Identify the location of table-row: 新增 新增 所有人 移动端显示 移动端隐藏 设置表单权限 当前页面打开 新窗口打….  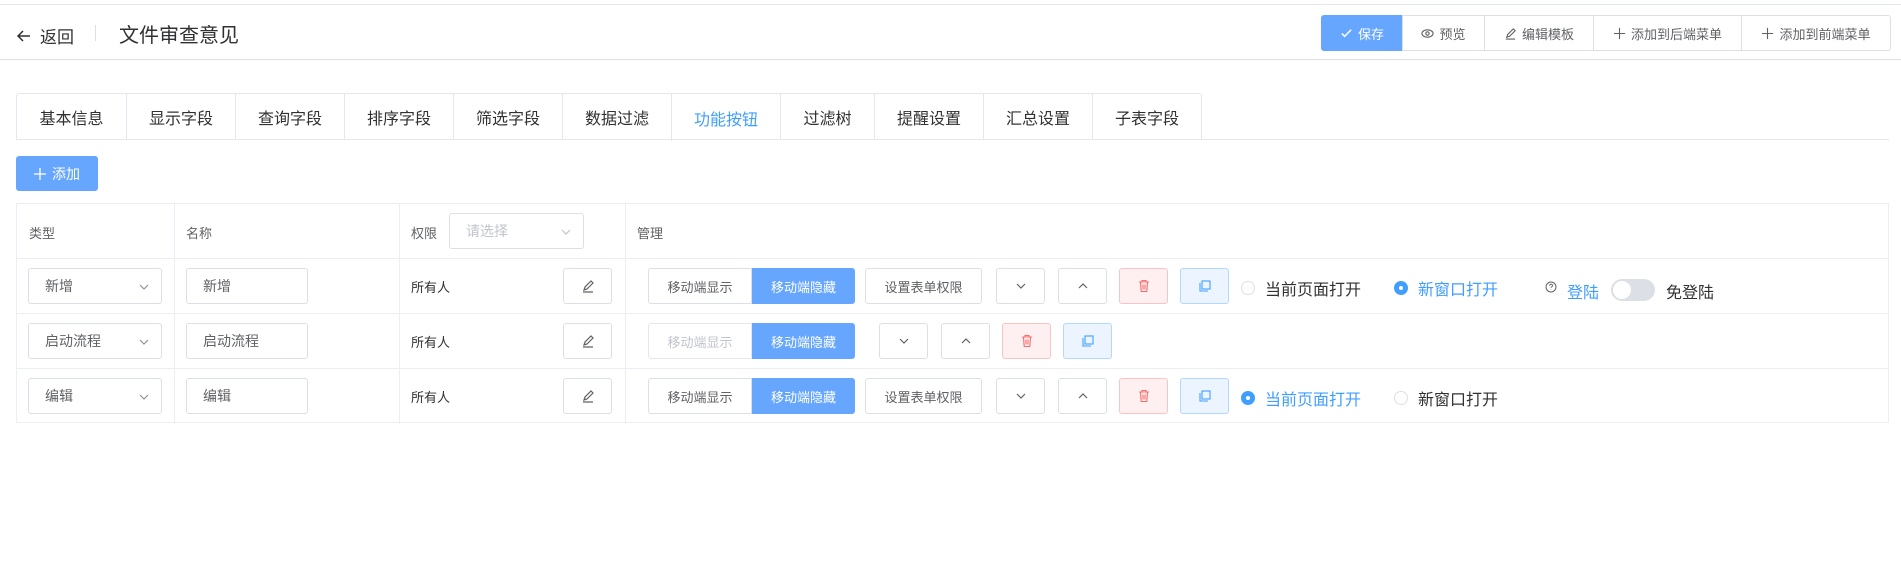
(952, 286).